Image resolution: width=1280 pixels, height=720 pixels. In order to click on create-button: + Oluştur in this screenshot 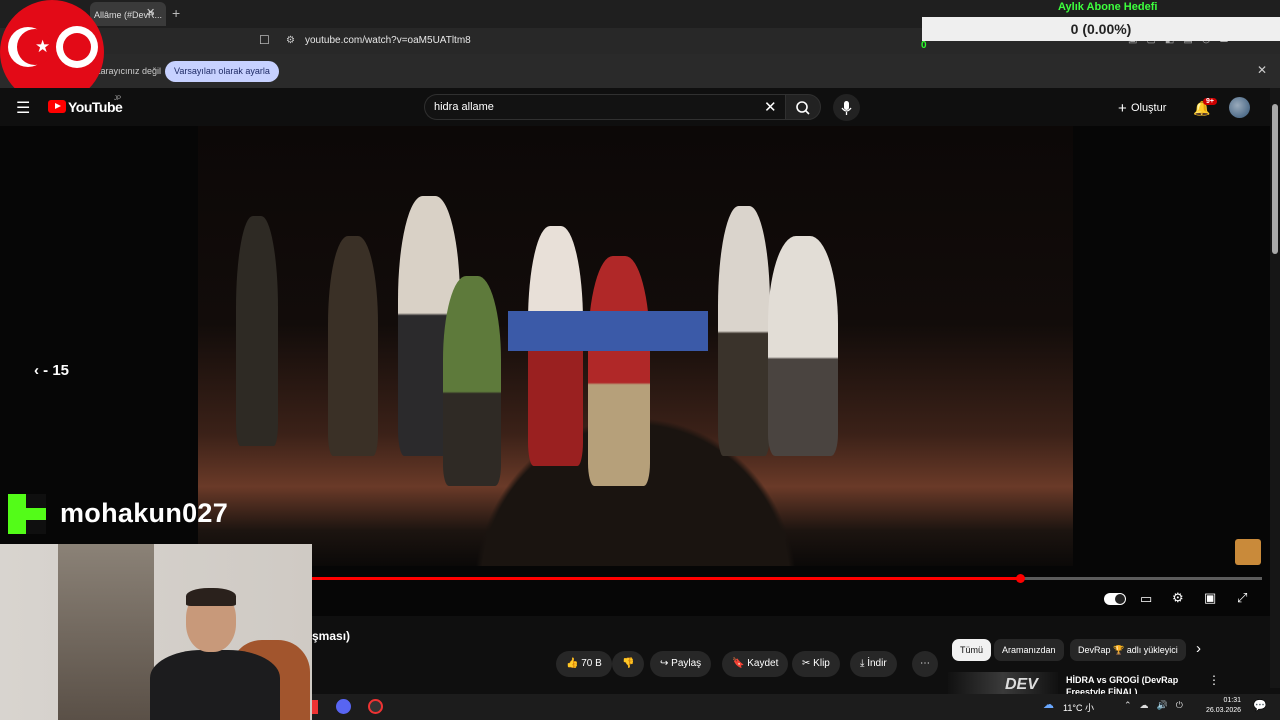, I will do `click(1142, 108)`.